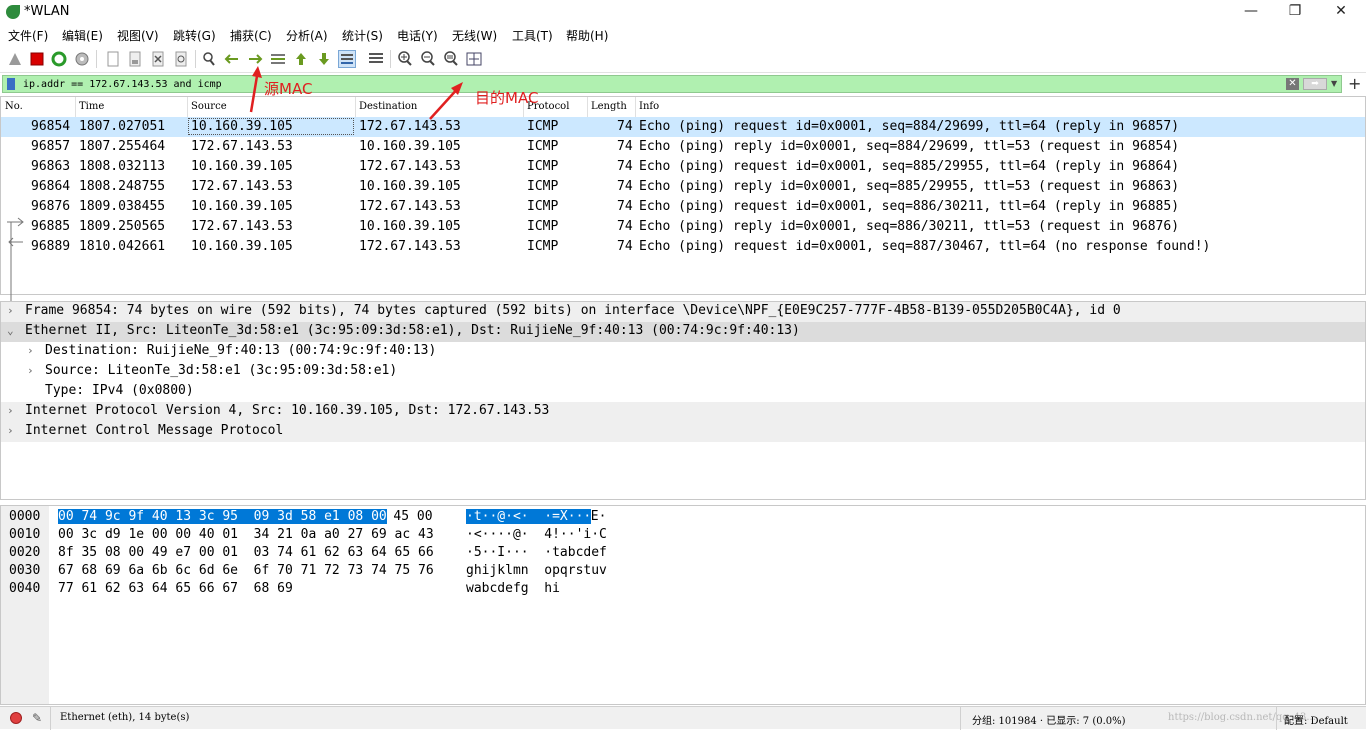  I want to click on src-mac-annotation: 源MAC, so click(288, 89).